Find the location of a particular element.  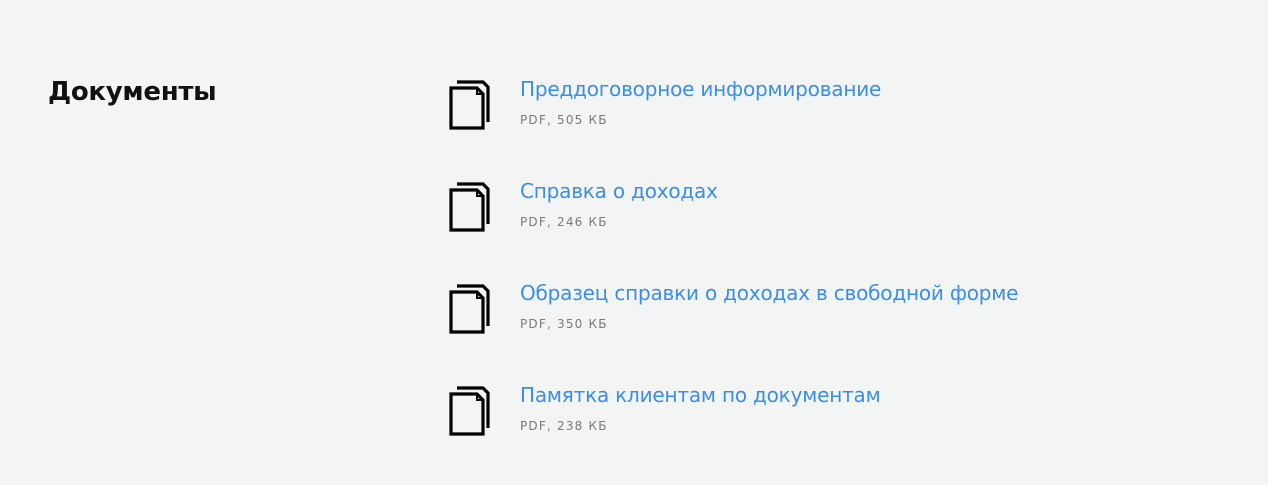

document-file-info: PDF, 238 КБ is located at coordinates (564, 426).